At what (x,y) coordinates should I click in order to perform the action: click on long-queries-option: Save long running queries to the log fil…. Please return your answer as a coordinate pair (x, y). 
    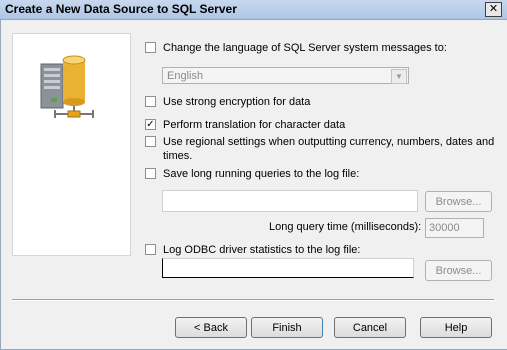
    Looking at the image, I should click on (252, 174).